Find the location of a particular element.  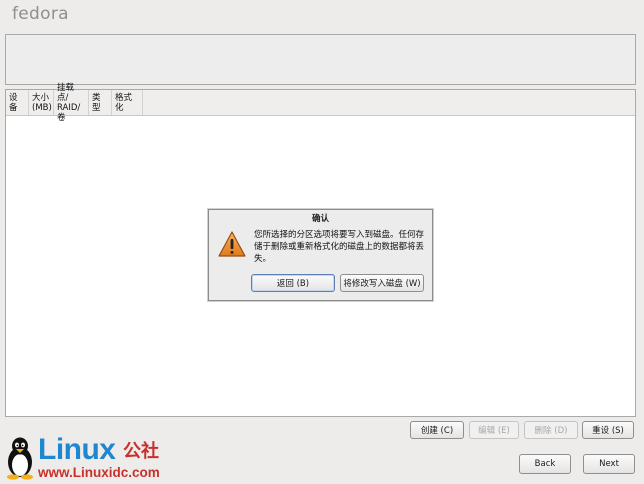

column-header-type: 类型 is located at coordinates (100, 102).